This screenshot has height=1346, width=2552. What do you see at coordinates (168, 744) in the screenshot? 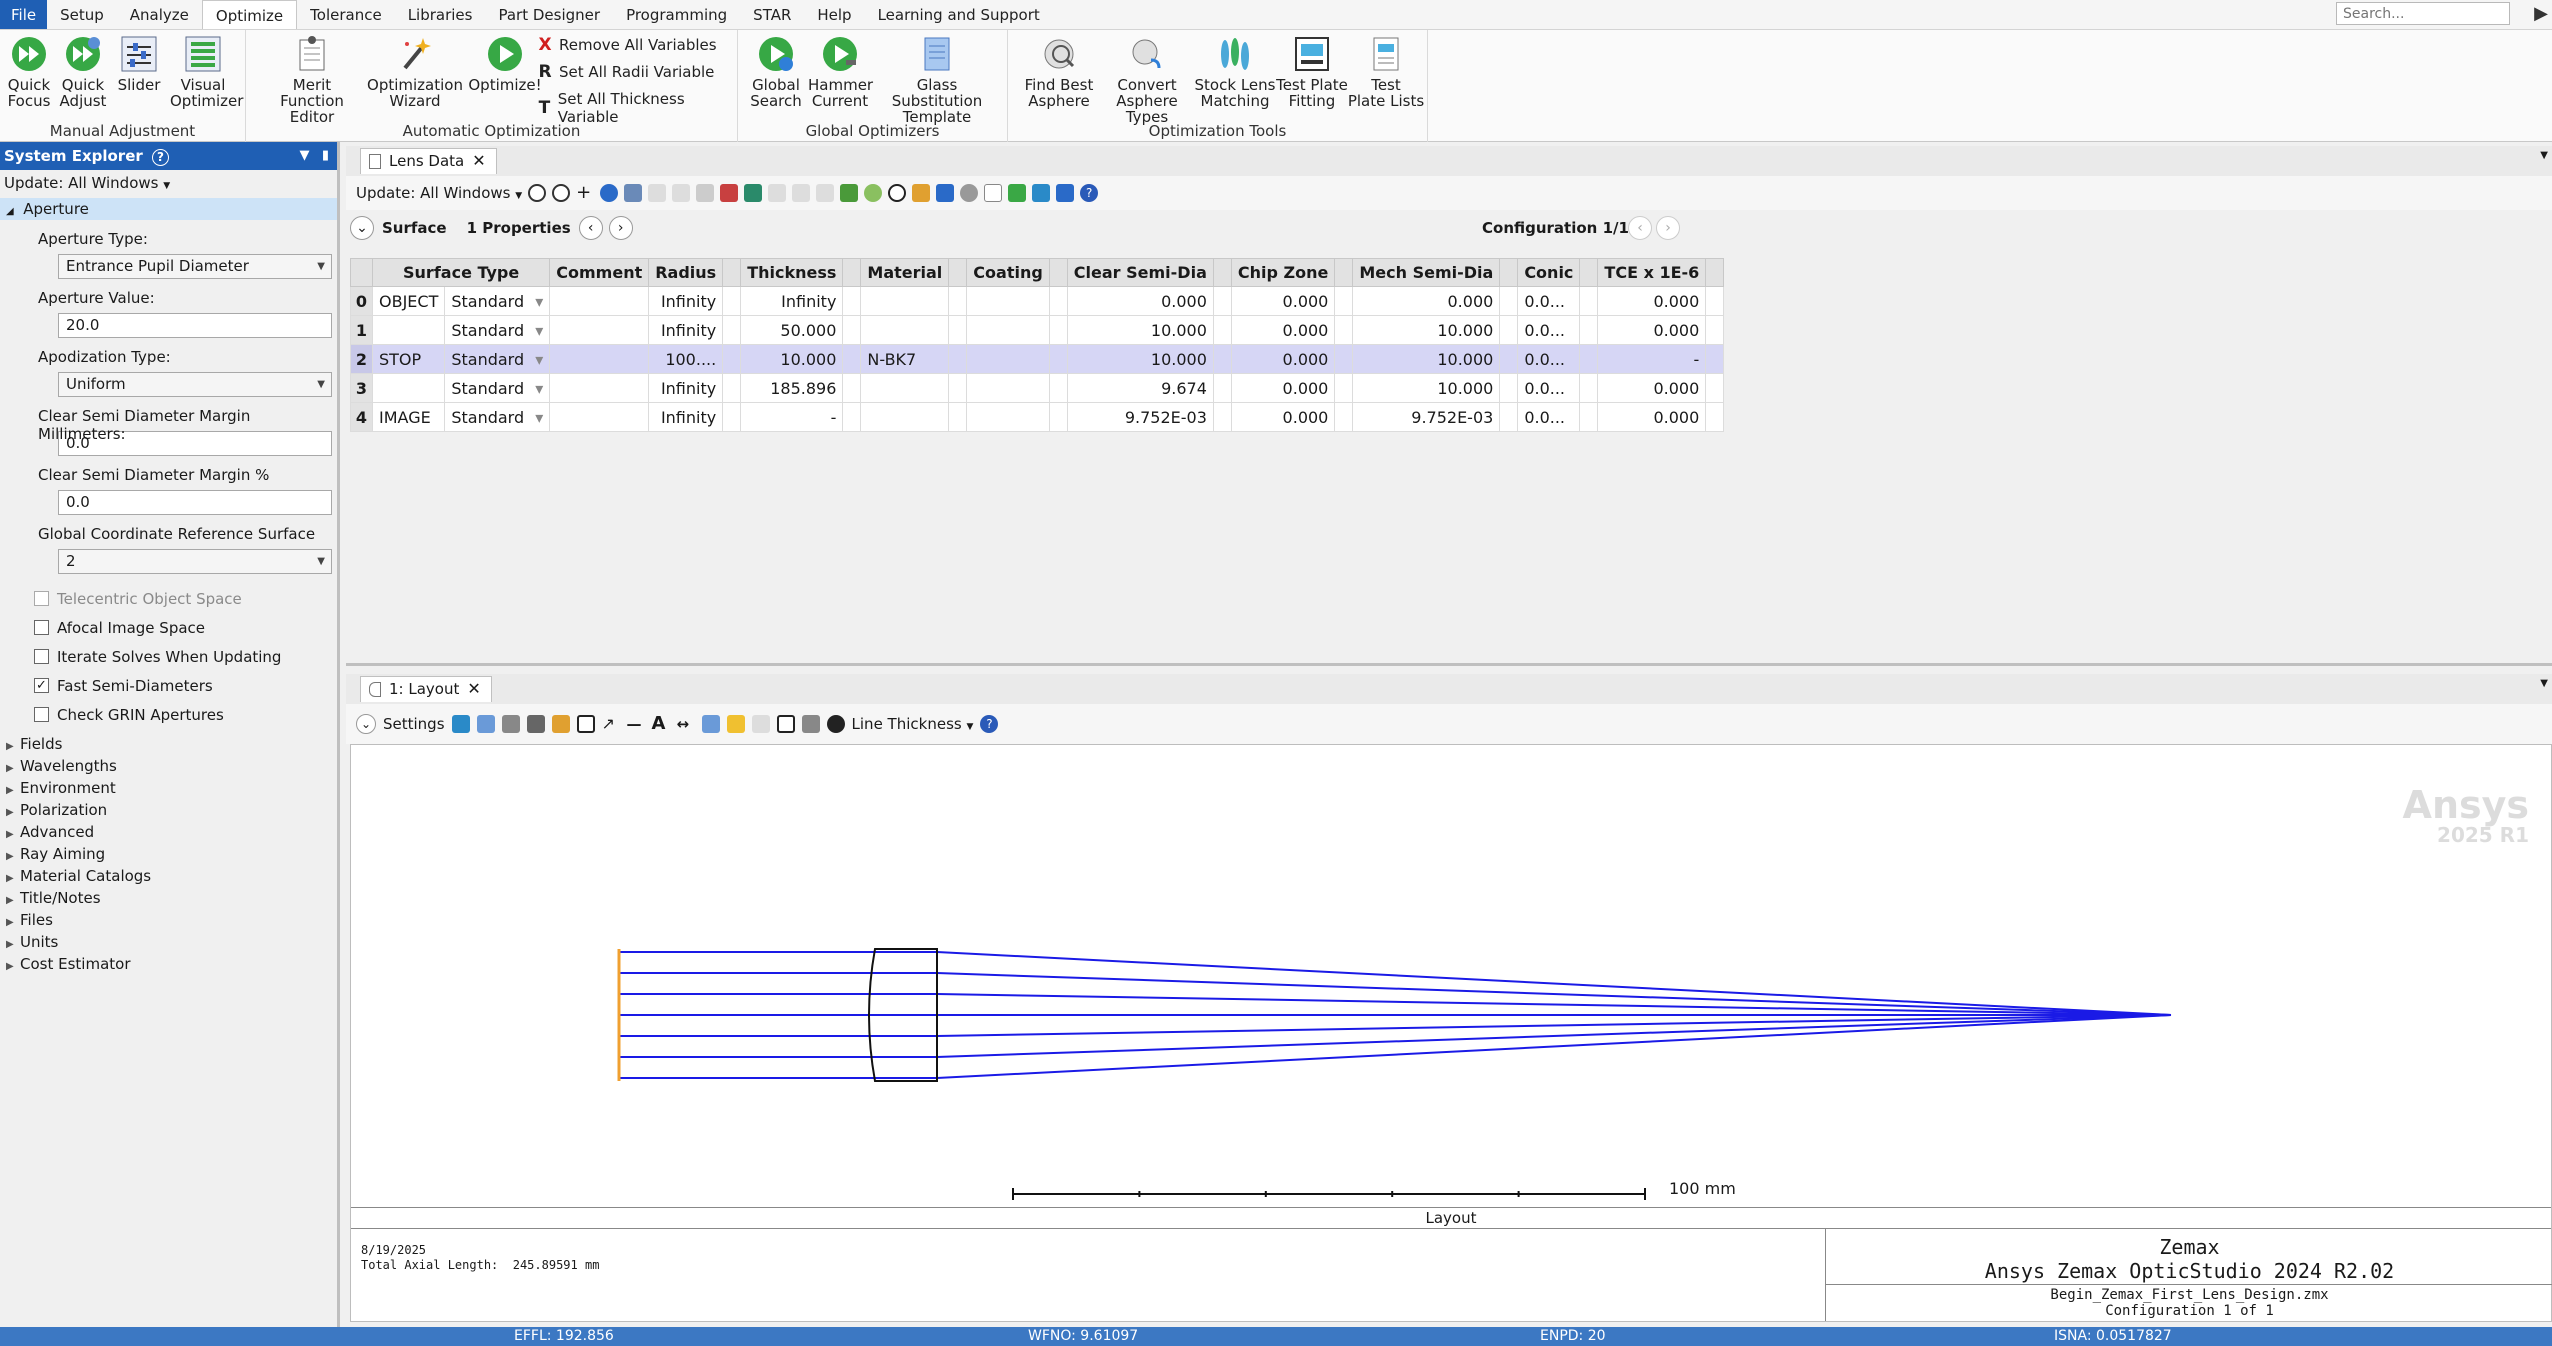
I see `tree-fields: ▶ Fields` at bounding box center [168, 744].